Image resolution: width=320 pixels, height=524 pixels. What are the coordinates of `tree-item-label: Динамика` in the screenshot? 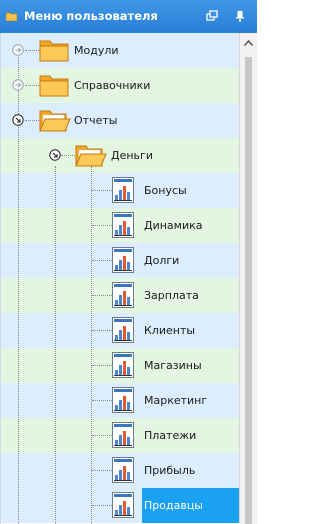 It's located at (173, 226).